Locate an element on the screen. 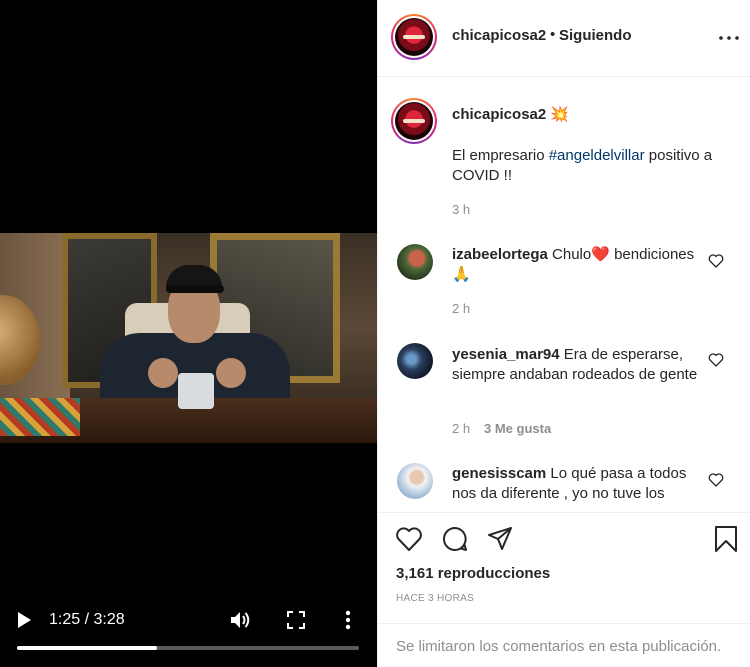 This screenshot has width=750, height=667. comment-icon is located at coordinates (455, 539).